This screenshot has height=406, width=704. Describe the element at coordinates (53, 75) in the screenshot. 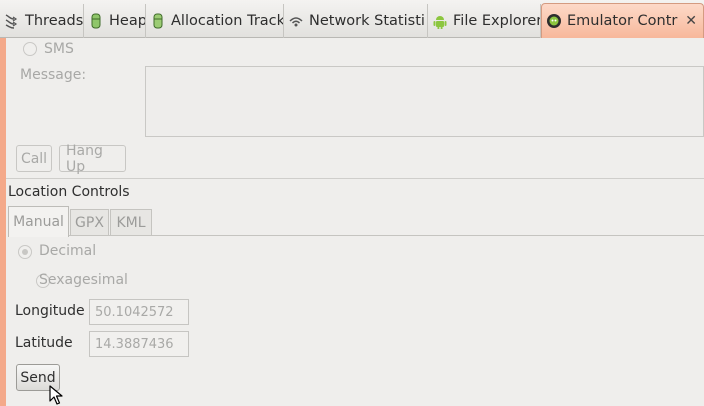

I see `message-label: Message:` at that location.